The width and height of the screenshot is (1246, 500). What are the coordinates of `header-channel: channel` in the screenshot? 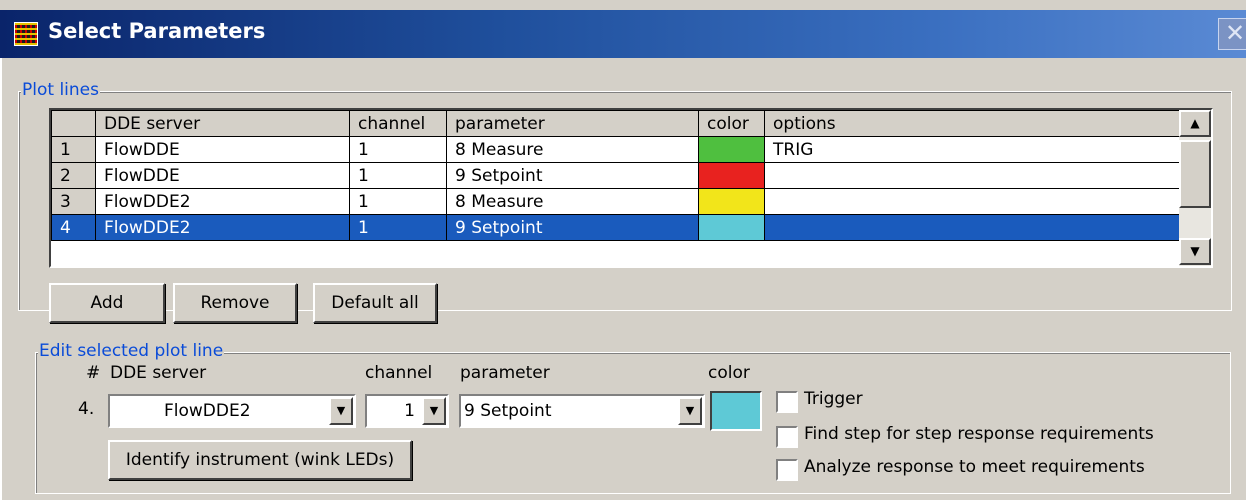 It's located at (399, 373).